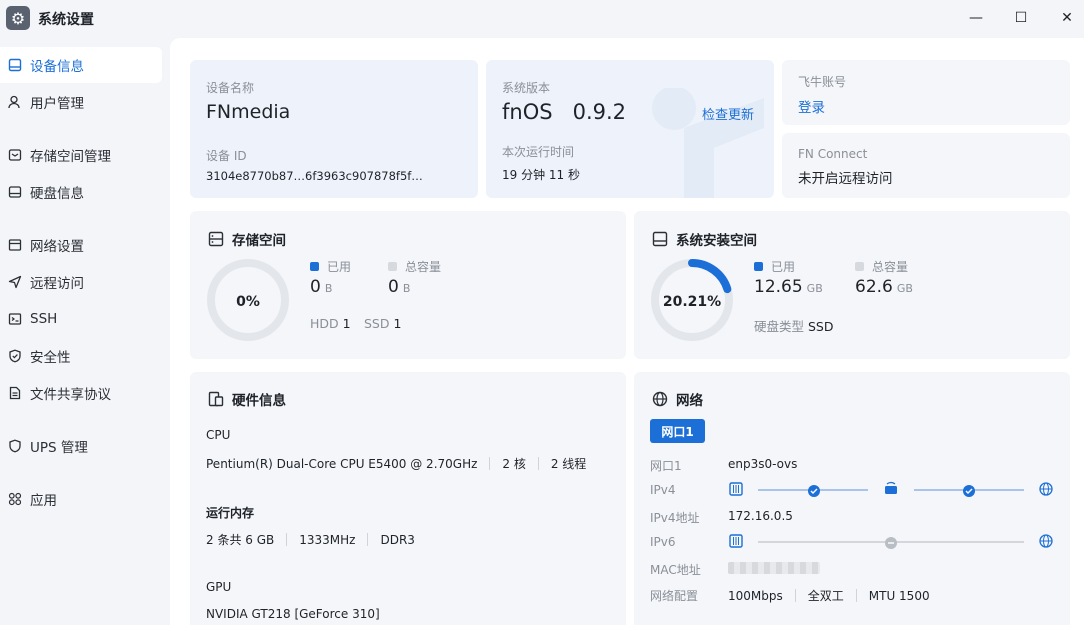 This screenshot has height=625, width=1084. Describe the element at coordinates (59, 448) in the screenshot. I see `sidebar-item-label: UPS 管理` at that location.